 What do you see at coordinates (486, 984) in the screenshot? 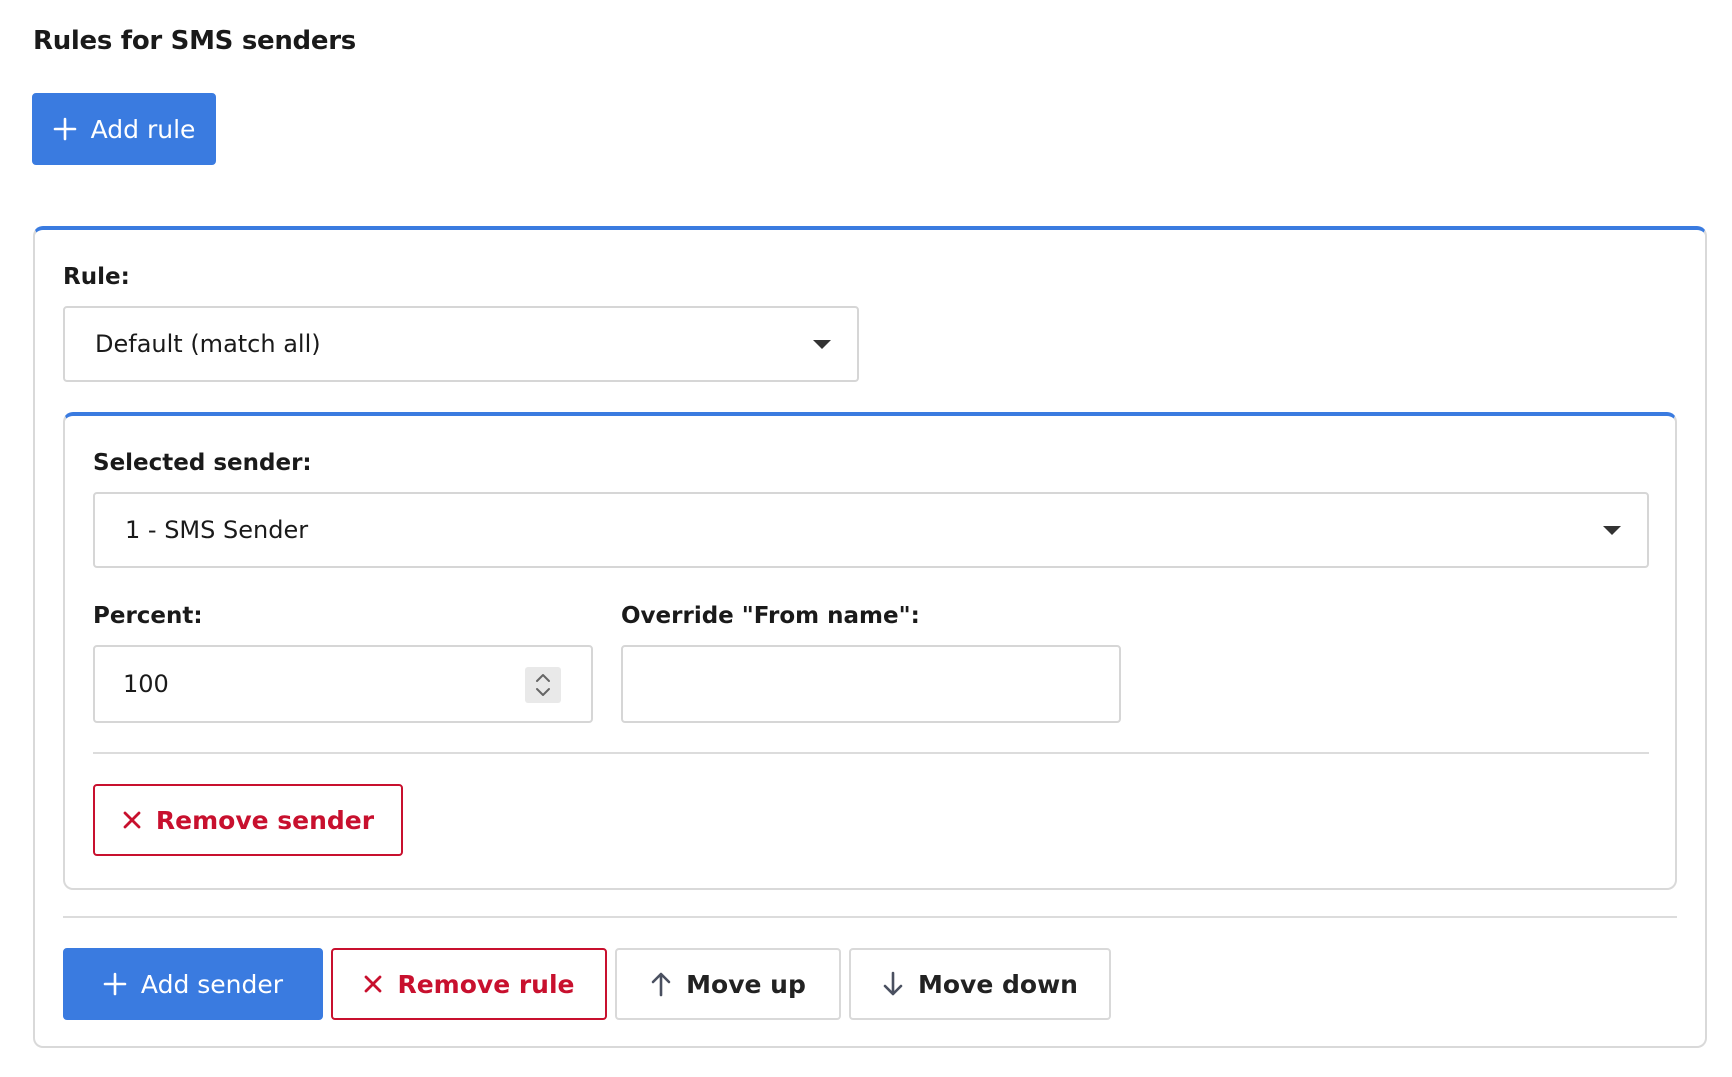
I see `remove-rule-label: Remove rule` at bounding box center [486, 984].